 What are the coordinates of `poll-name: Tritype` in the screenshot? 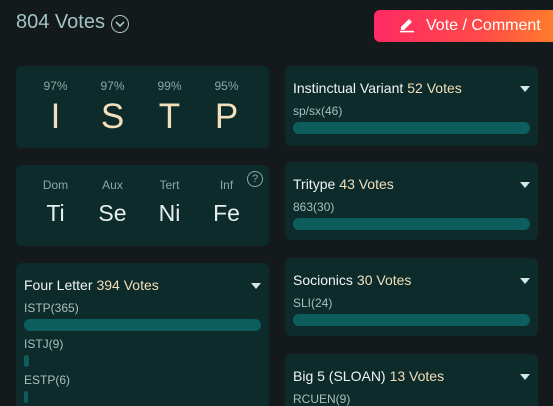 It's located at (314, 184).